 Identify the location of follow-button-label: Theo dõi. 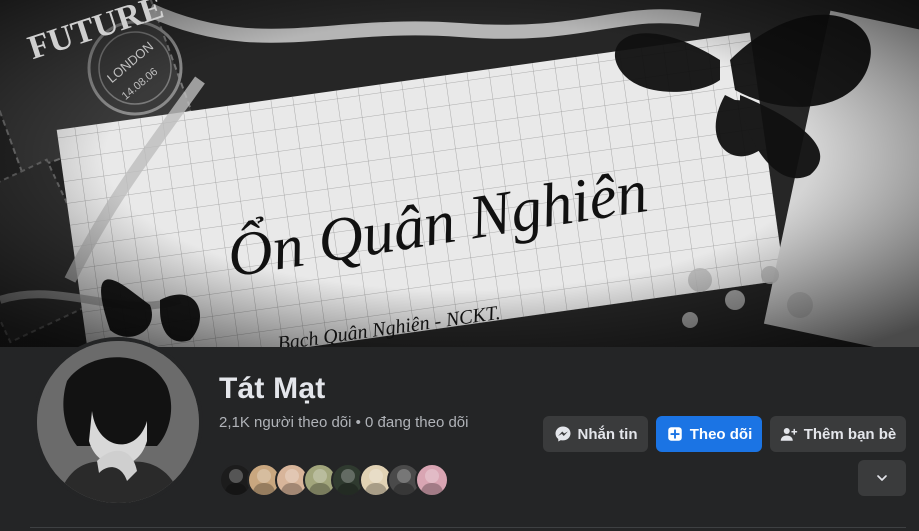
(721, 434).